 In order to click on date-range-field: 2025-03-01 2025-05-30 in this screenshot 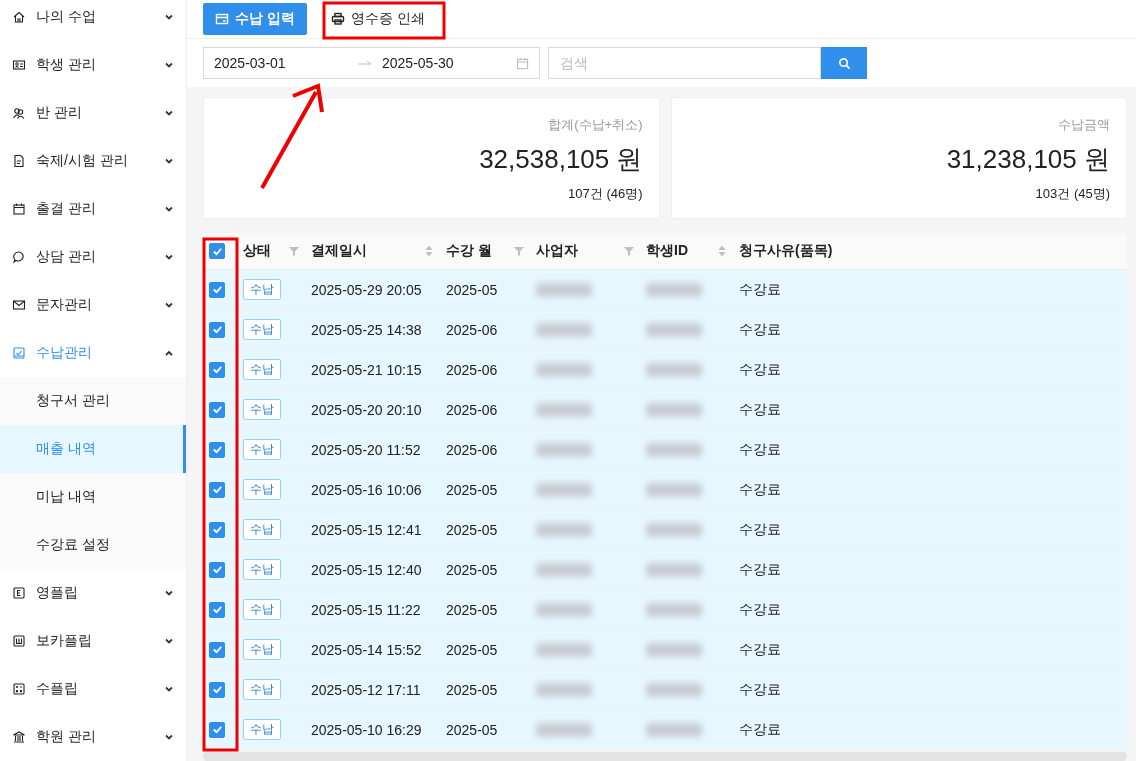, I will do `click(371, 63)`.